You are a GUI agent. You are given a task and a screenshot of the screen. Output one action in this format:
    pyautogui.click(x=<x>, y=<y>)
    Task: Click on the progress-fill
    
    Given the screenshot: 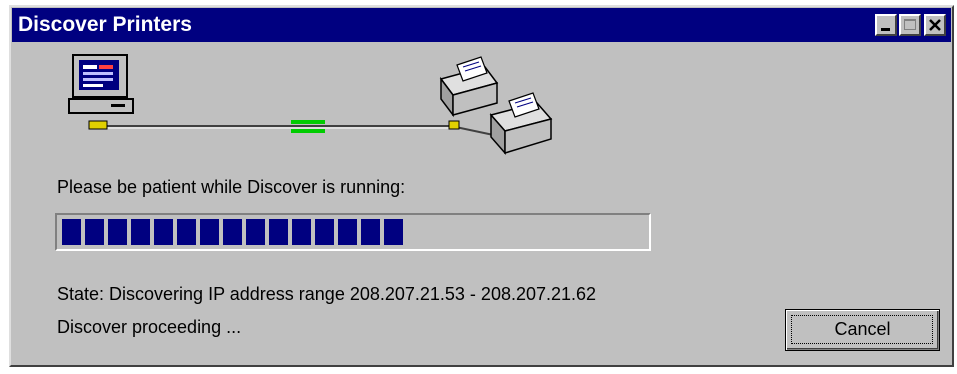 What is the action you would take?
    pyautogui.click(x=232, y=232)
    